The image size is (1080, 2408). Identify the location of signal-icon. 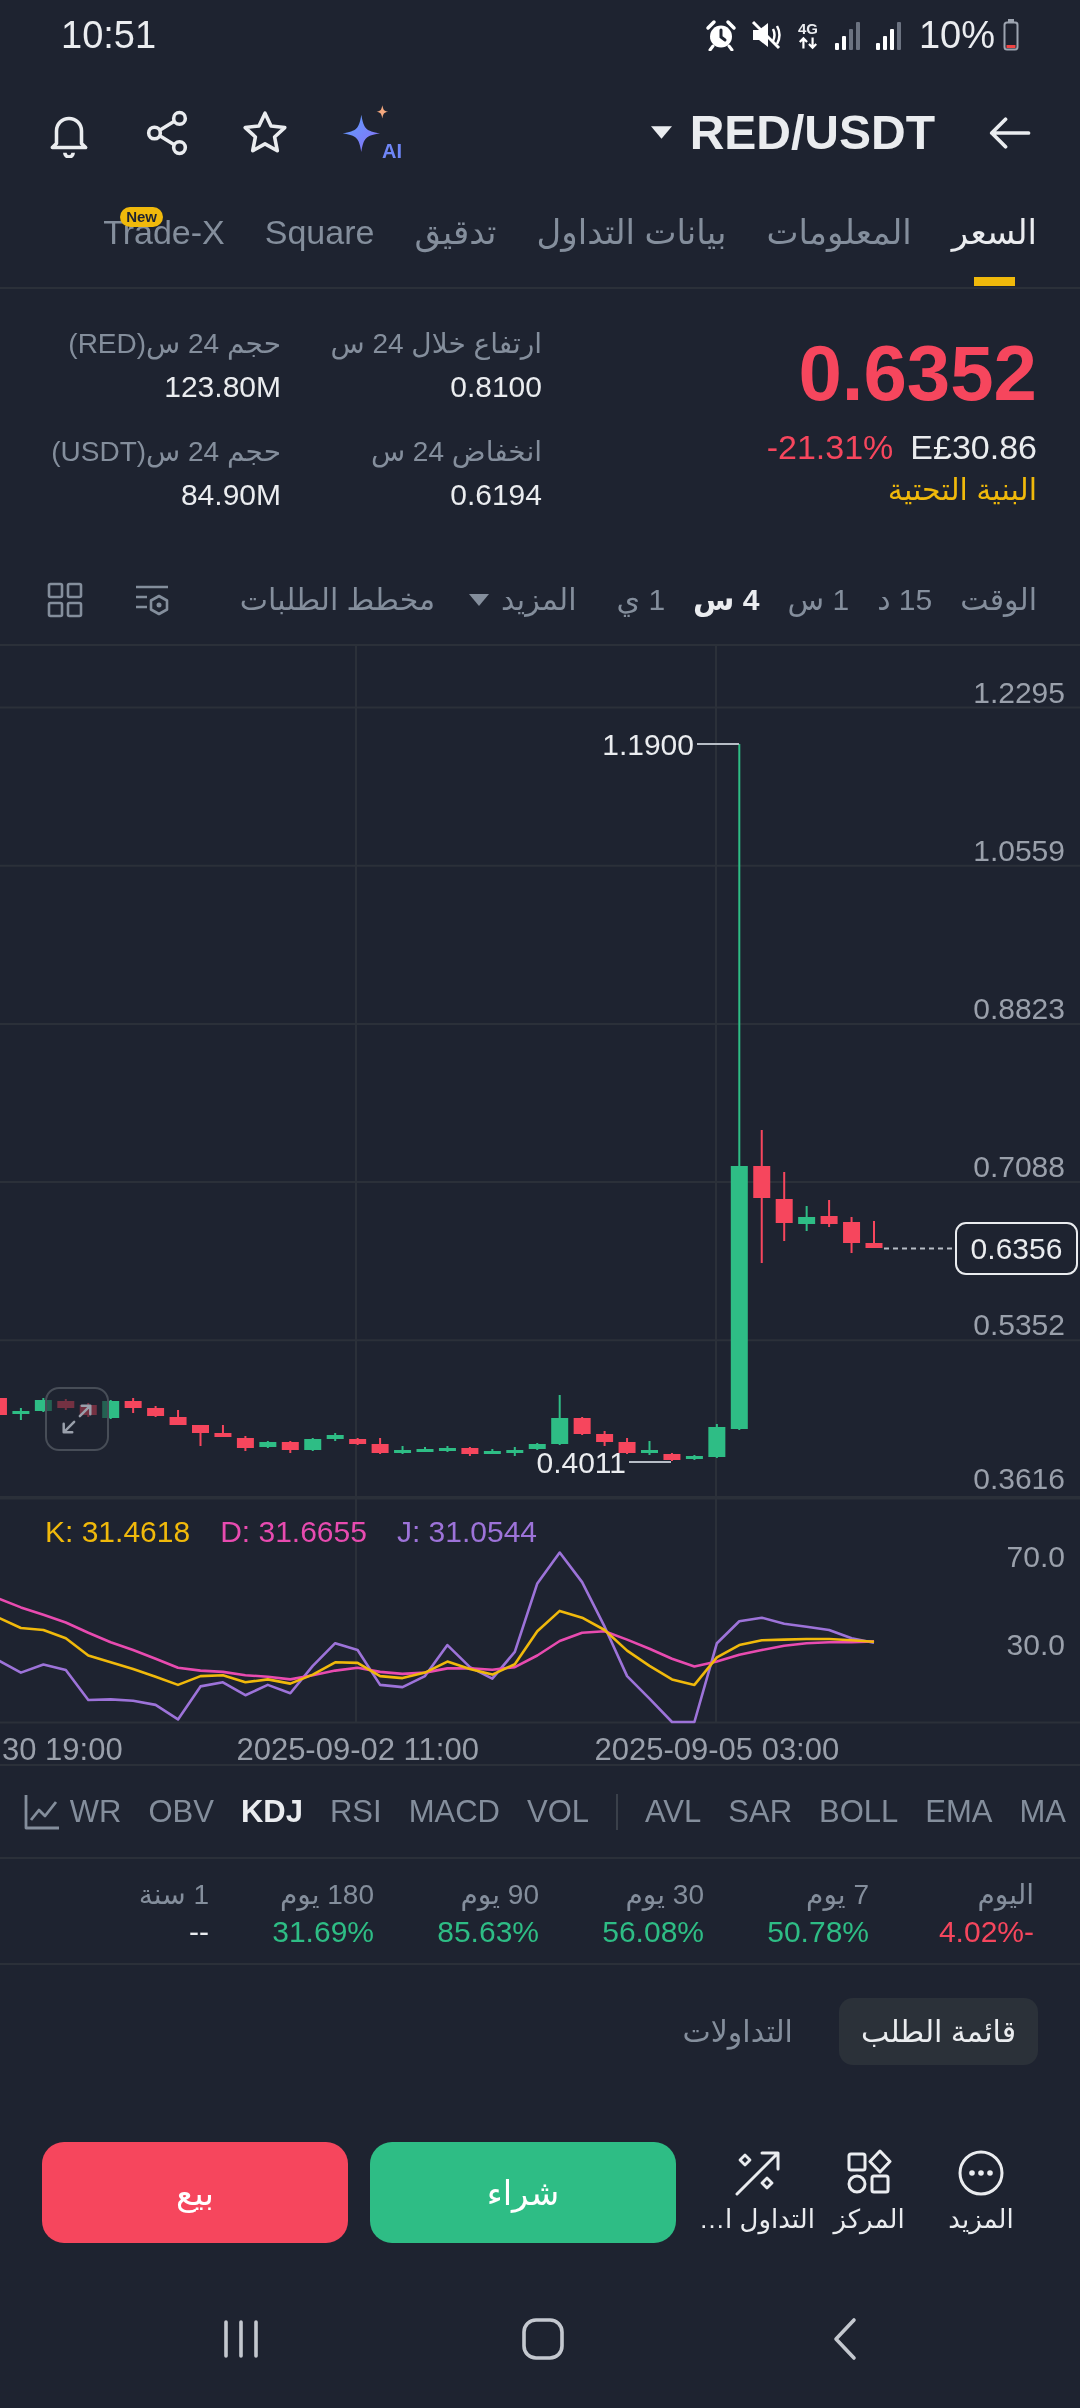
(888, 35).